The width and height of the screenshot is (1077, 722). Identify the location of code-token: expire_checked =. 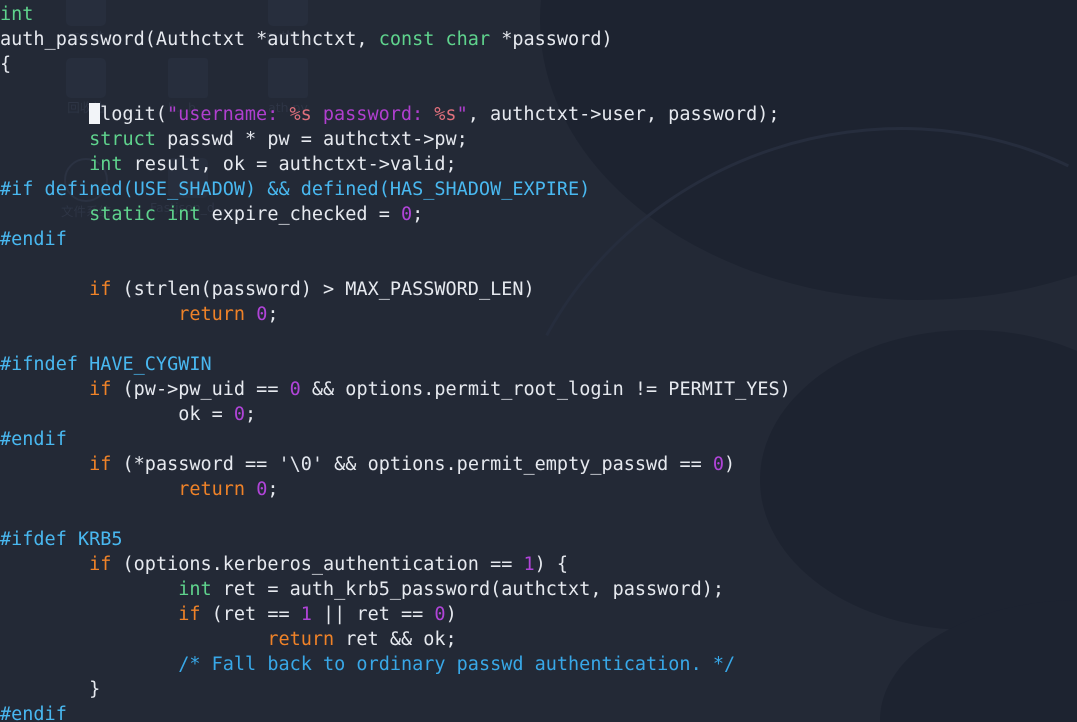
(300, 214).